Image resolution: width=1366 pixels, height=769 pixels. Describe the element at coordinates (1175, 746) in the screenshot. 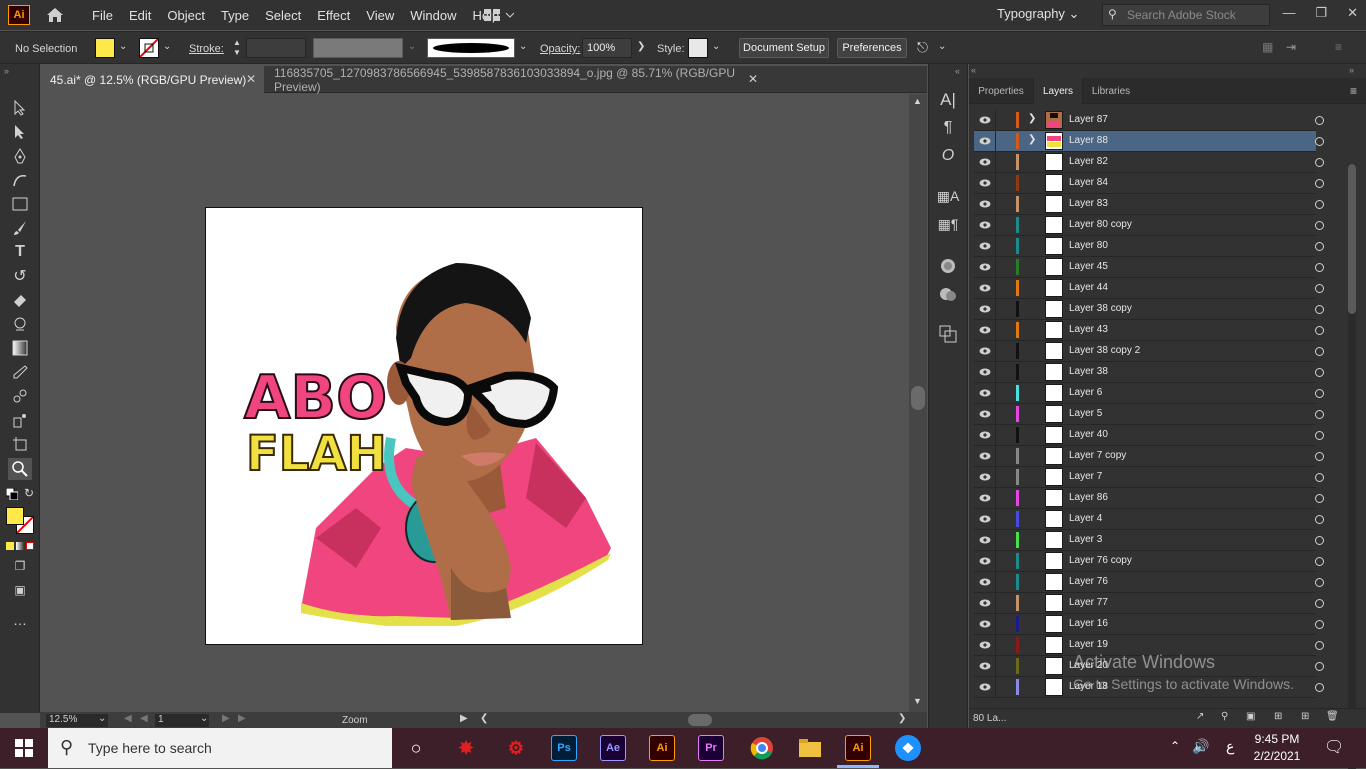

I see `show-hidden-icons-icon: ⌃` at that location.